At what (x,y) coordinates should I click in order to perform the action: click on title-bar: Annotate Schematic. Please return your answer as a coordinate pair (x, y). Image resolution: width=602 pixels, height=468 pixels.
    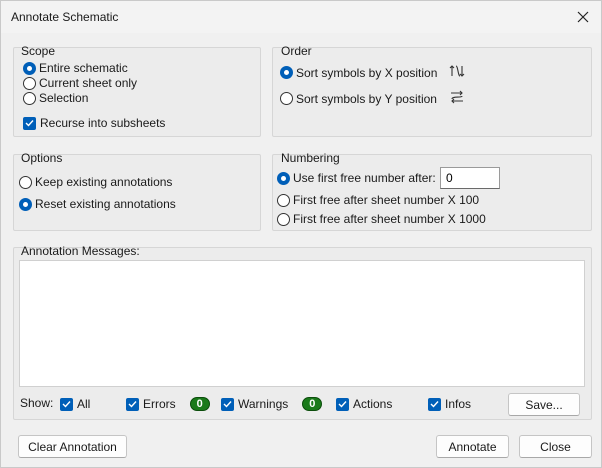
    Looking at the image, I should click on (301, 17).